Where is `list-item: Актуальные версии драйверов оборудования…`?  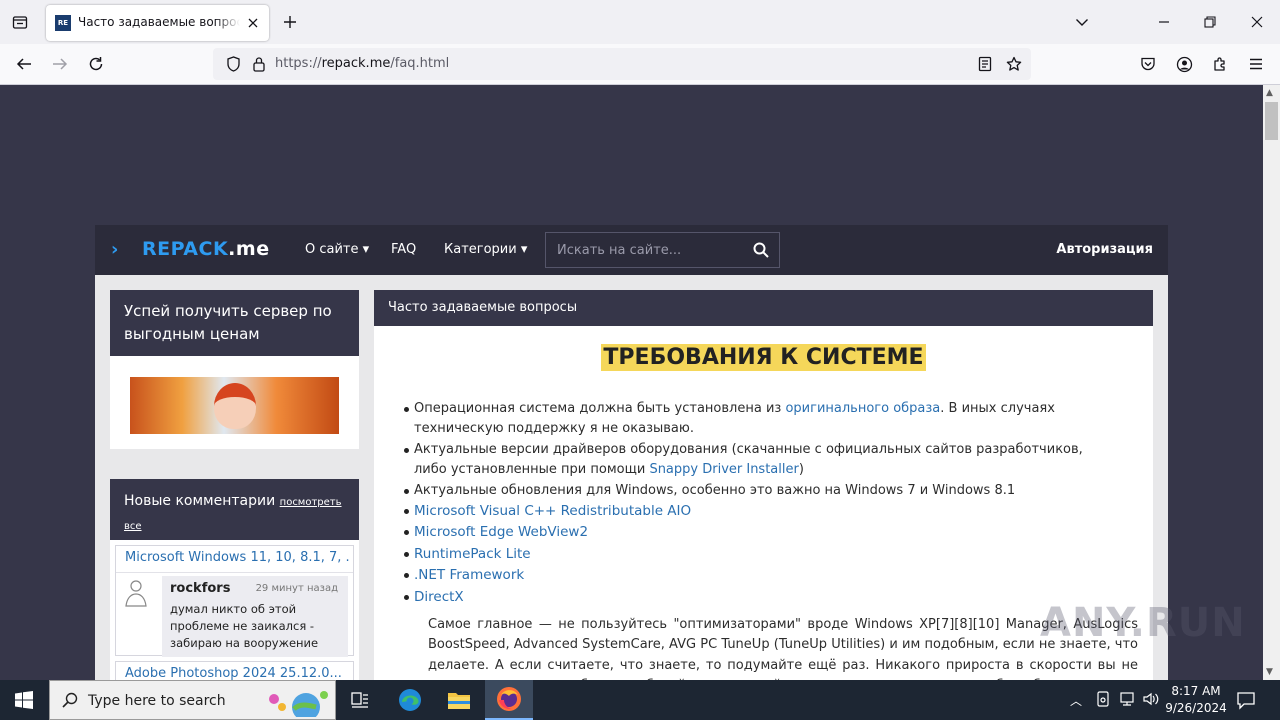 list-item: Актуальные версии драйверов оборудования… is located at coordinates (759, 460).